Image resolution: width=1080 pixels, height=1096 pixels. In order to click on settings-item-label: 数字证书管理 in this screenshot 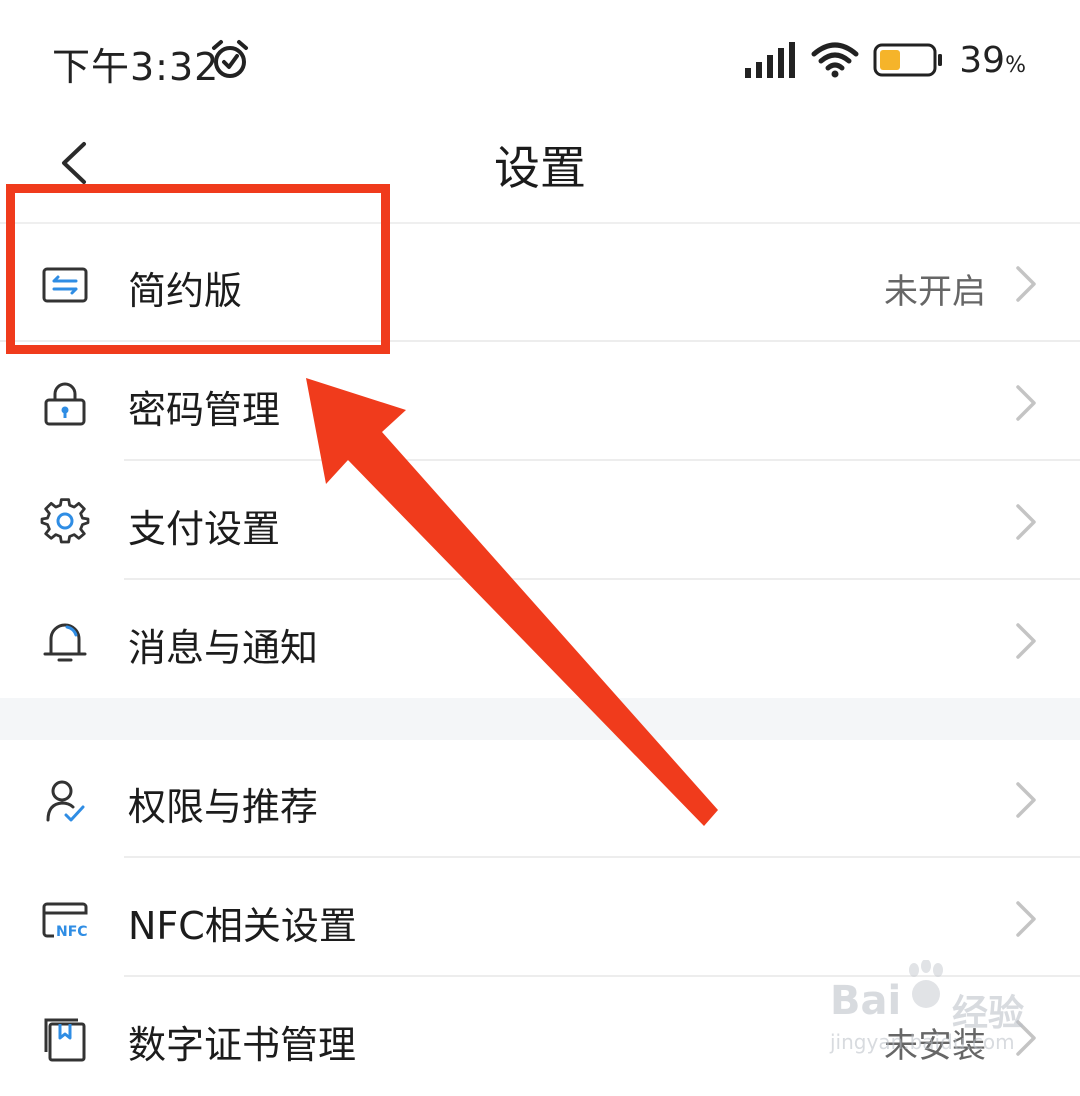, I will do `click(242, 1045)`.